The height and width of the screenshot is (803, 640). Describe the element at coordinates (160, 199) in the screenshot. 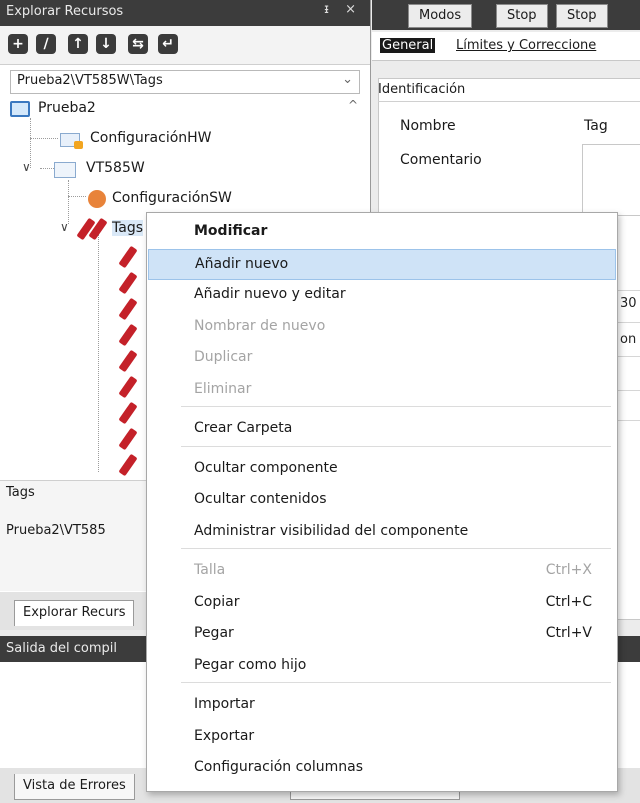

I see `tree-item-configuracionsw: ConfiguraciónSW` at that location.